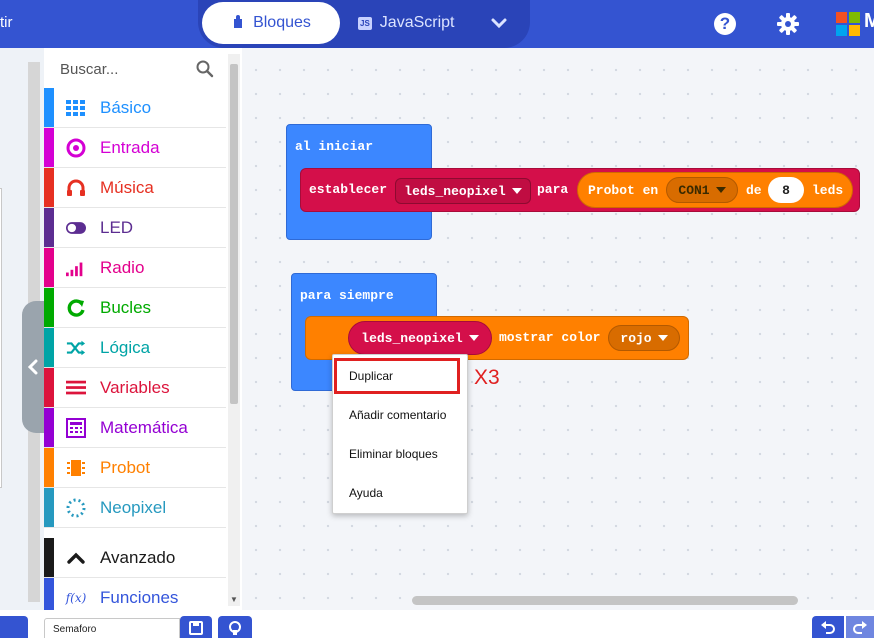  I want to click on chevron-down-icon, so click(499, 23).